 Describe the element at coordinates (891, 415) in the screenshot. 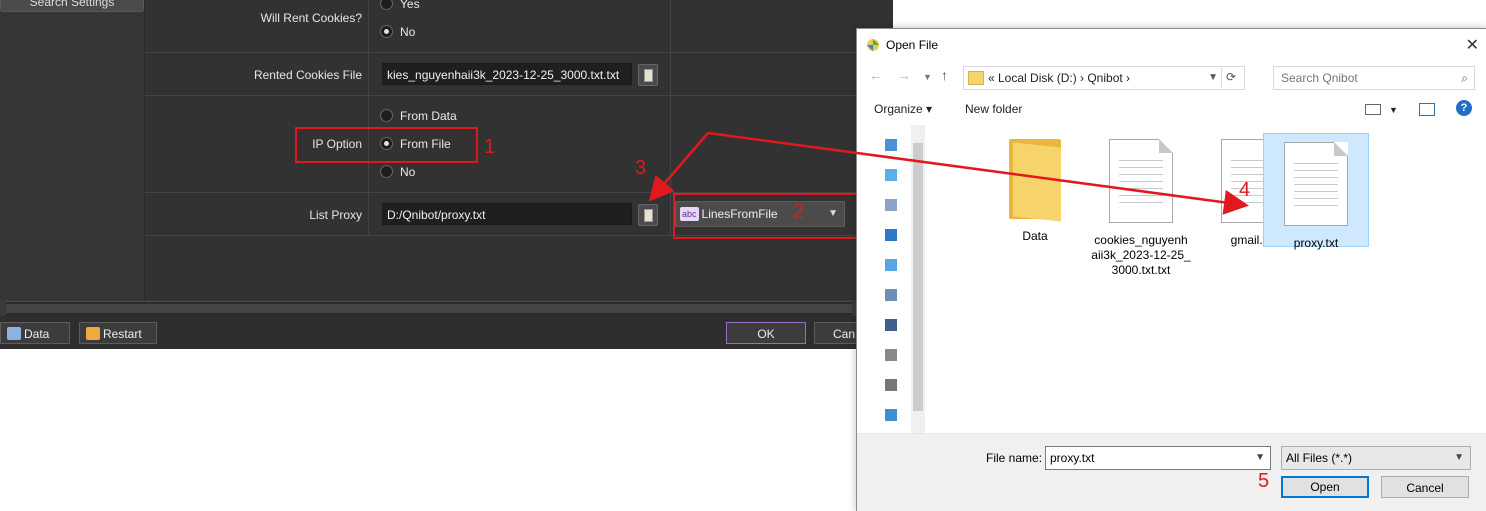

I see `network-icon` at that location.